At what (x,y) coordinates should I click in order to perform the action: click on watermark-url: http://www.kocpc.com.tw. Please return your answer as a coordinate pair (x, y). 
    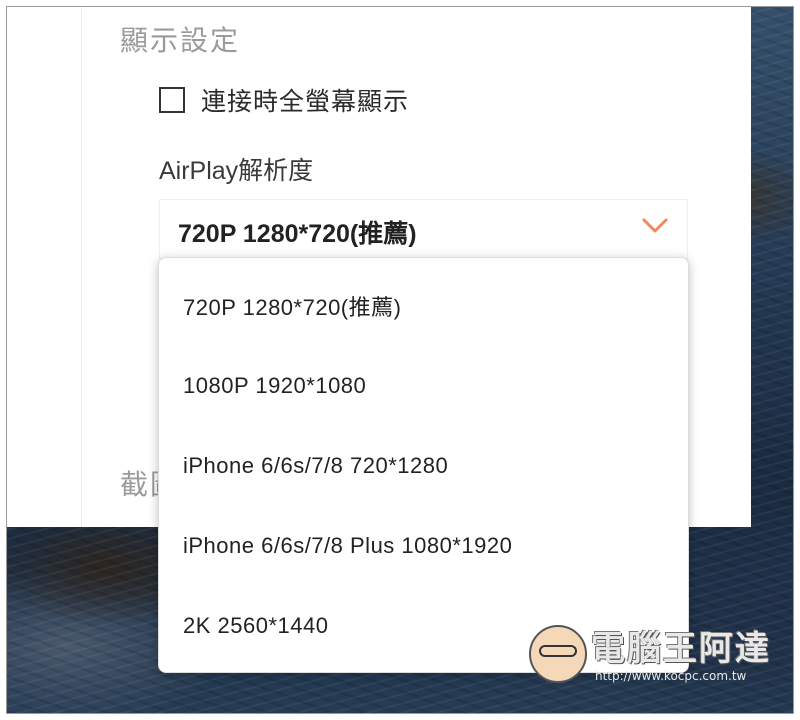
    Looking at the image, I should click on (671, 676).